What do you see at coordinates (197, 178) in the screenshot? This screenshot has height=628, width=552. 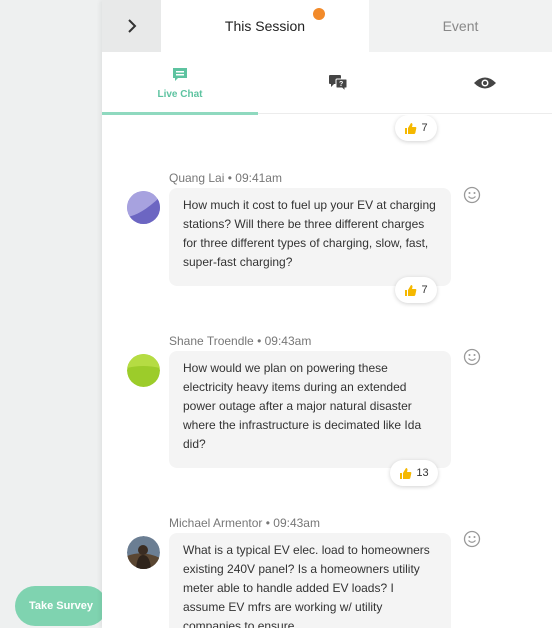 I see `author-name: Quang Lai` at bounding box center [197, 178].